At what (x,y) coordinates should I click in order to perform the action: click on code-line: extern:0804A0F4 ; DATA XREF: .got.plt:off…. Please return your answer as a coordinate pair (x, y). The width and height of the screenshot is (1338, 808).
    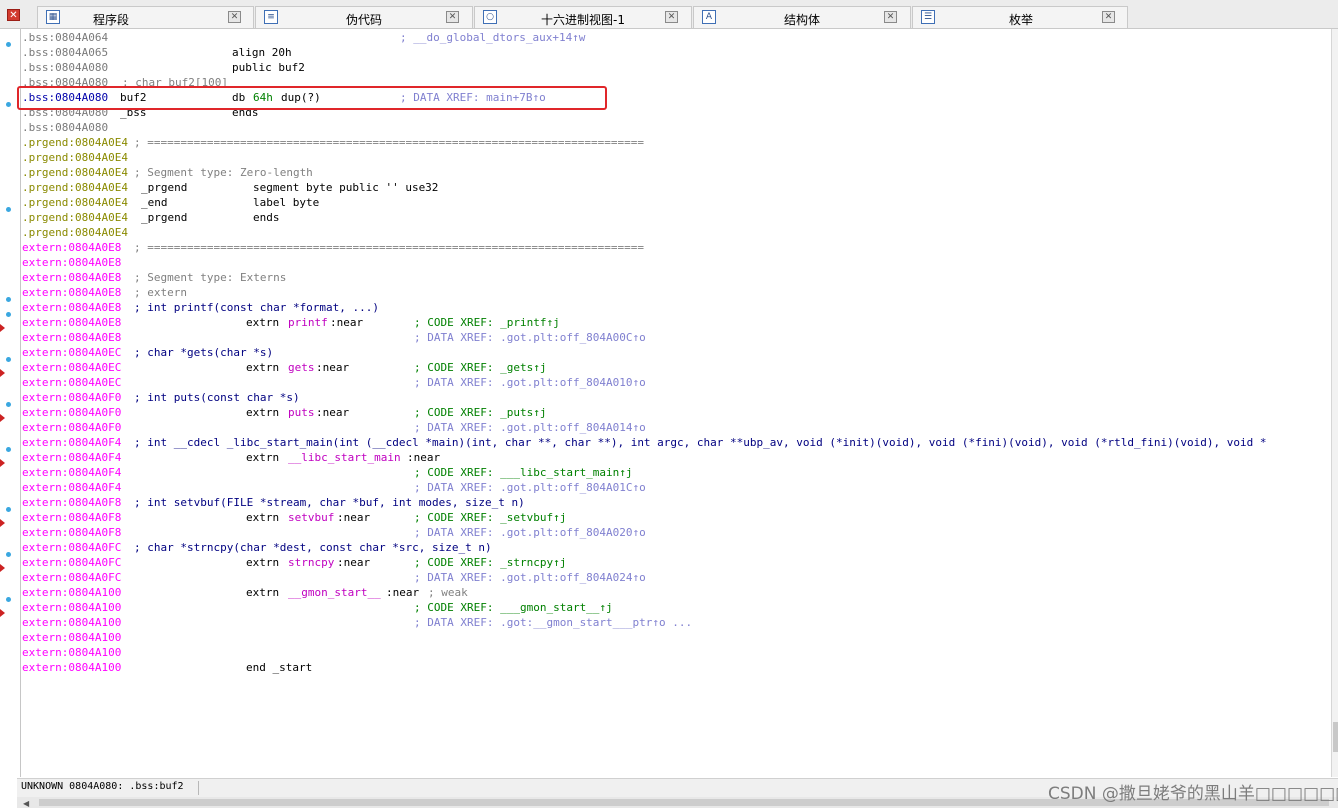
    Looking at the image, I should click on (677, 487).